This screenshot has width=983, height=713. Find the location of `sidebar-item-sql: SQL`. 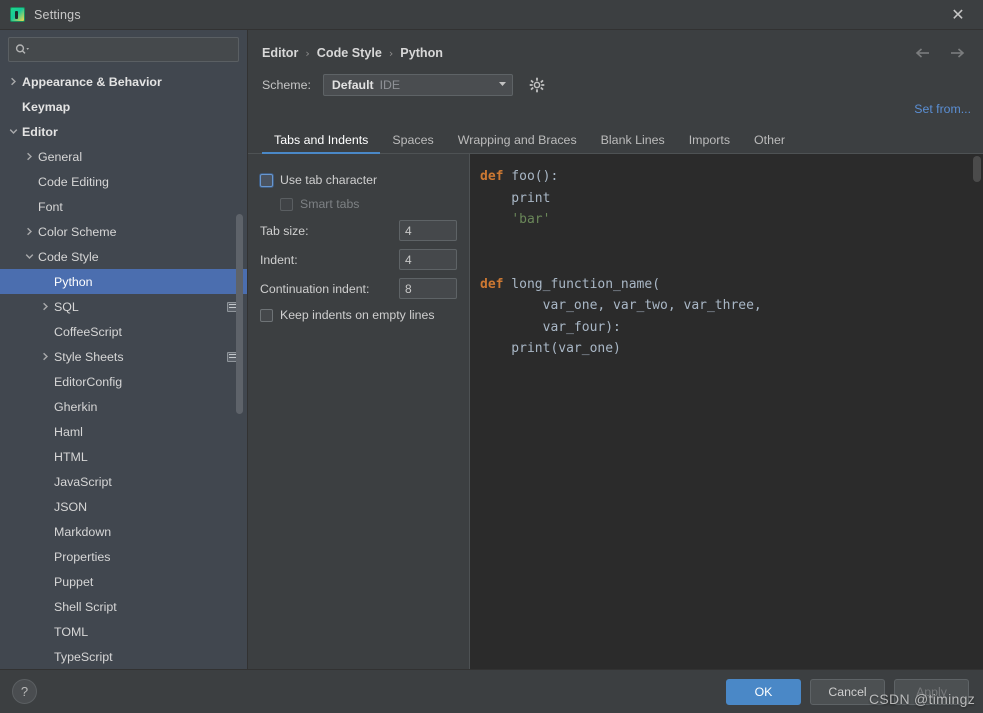

sidebar-item-sql: SQL is located at coordinates (123, 306).